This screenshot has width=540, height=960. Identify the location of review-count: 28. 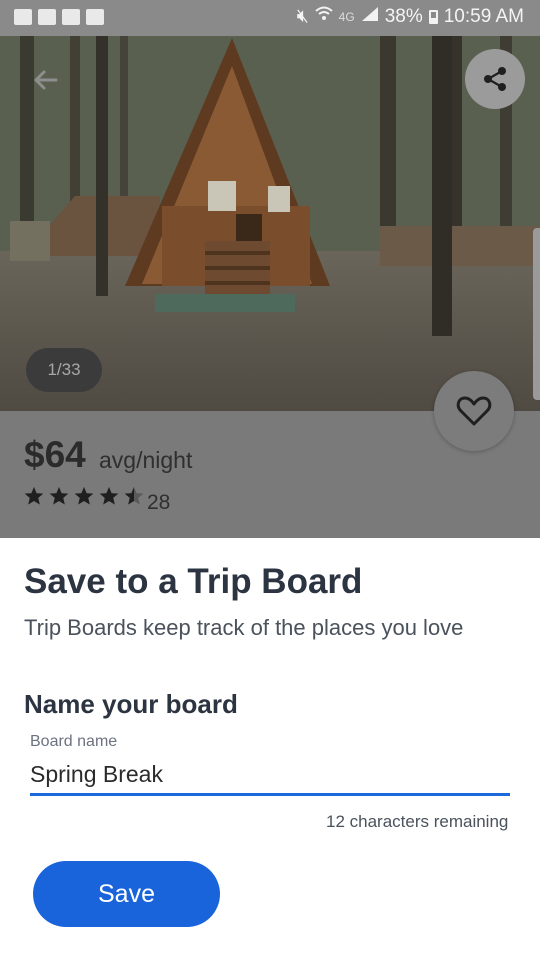
(159, 502).